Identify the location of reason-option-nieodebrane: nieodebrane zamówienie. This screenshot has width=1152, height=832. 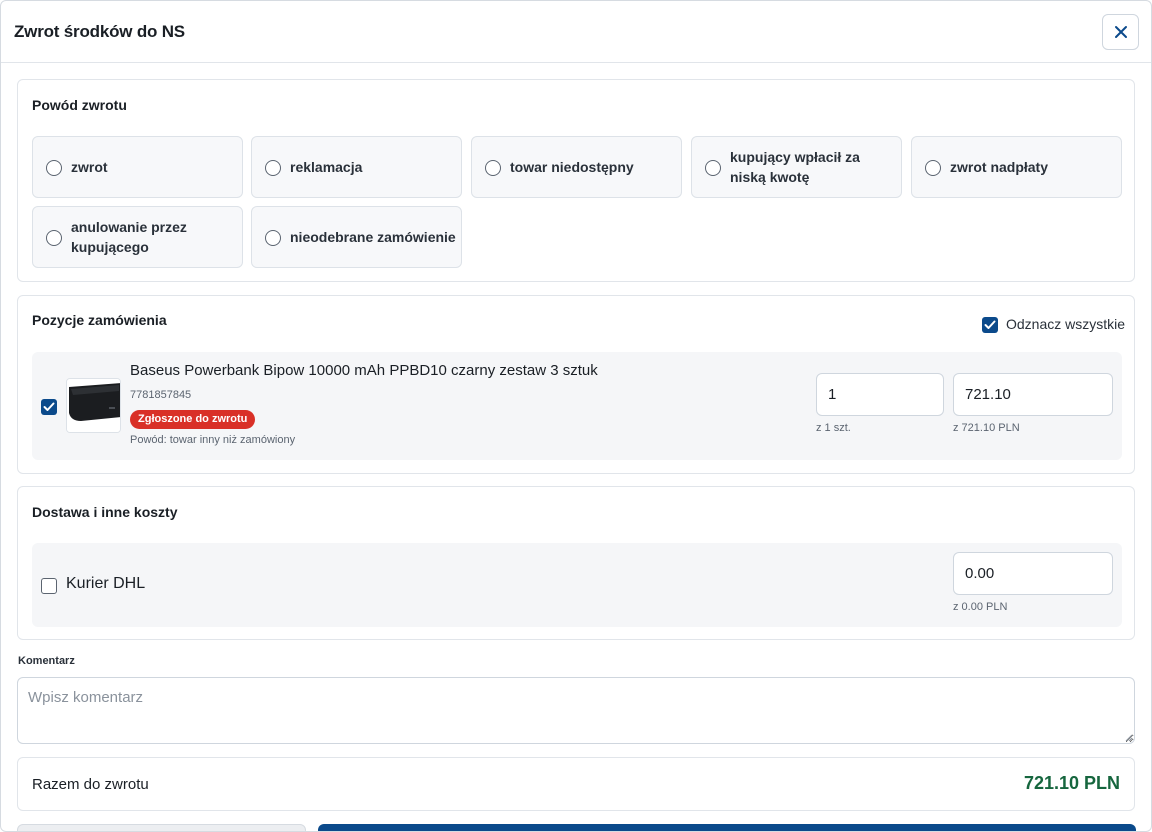
(356, 237).